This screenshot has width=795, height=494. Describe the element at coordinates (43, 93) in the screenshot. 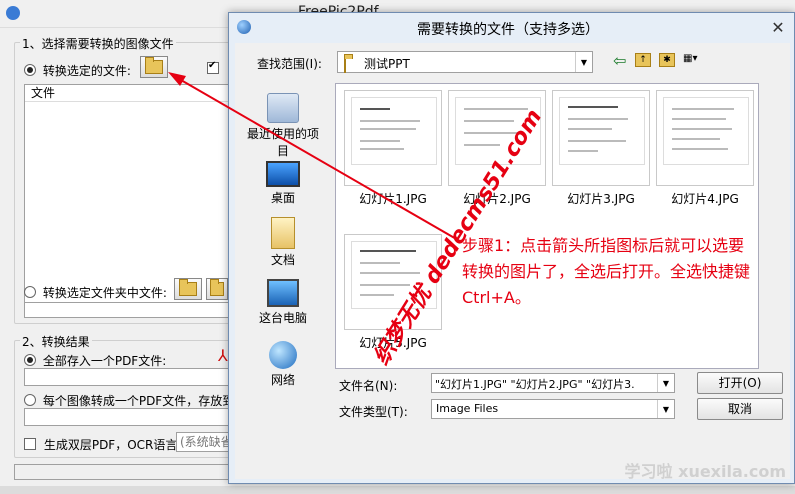

I see `file-list-header-label: 文件` at that location.